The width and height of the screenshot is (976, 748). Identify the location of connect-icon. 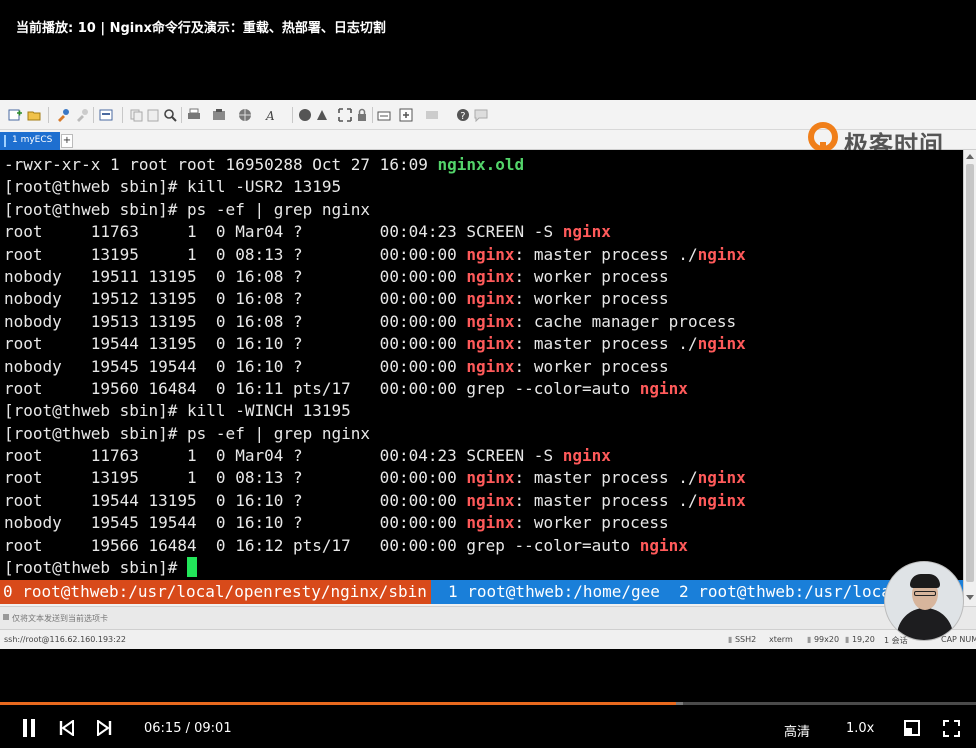
(63, 115).